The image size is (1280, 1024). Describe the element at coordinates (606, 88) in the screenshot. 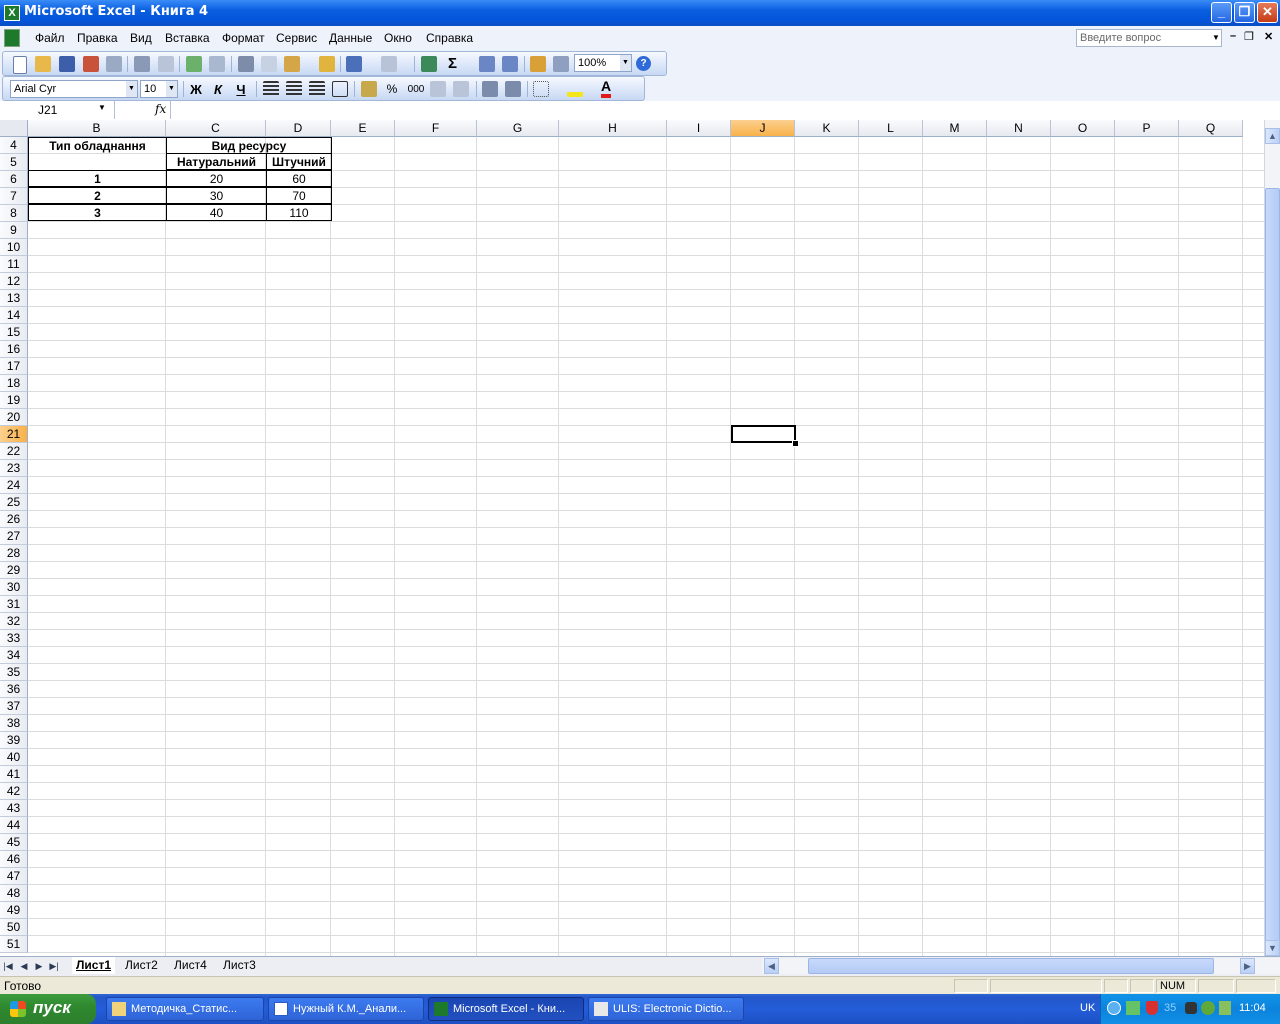

I see `font-color-icon: A` at that location.